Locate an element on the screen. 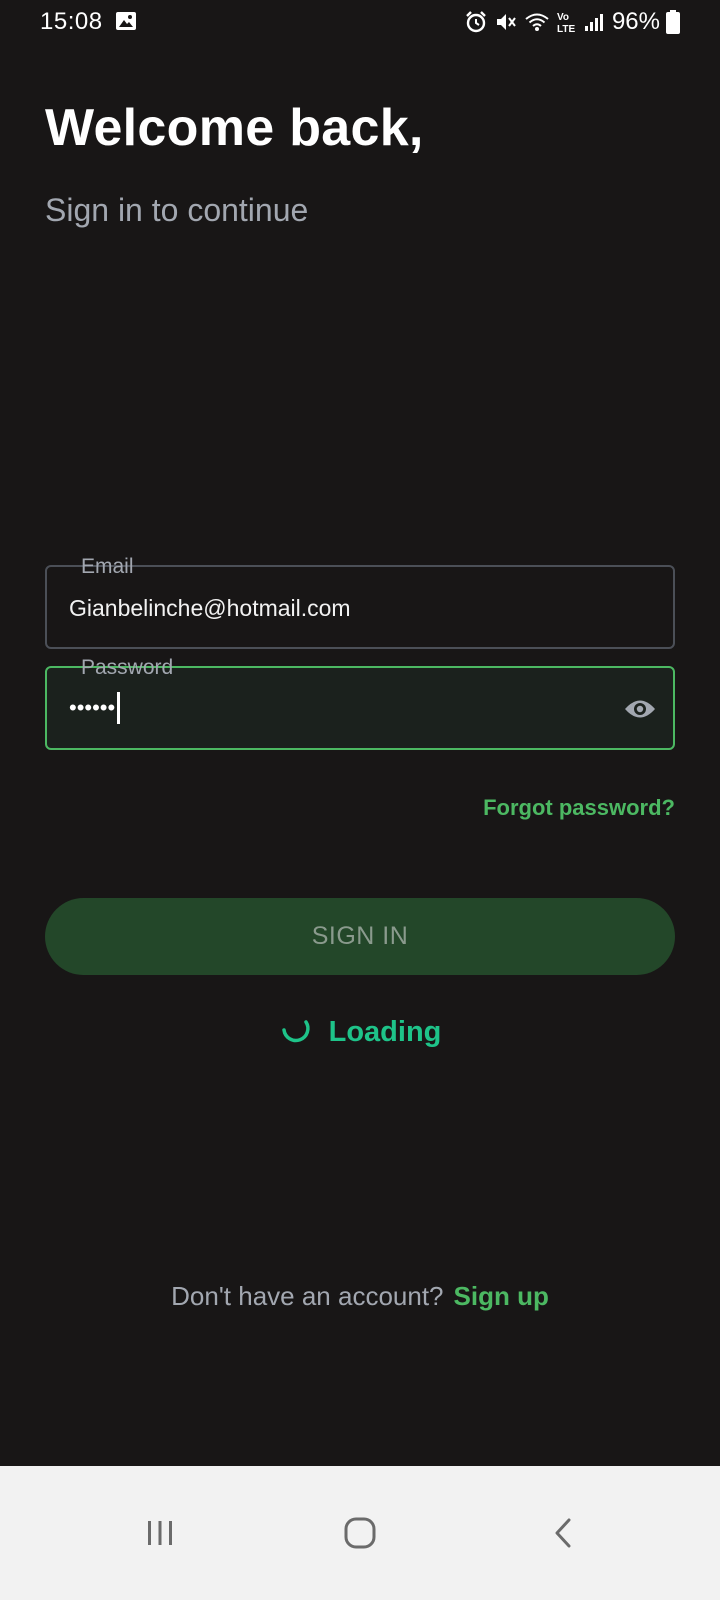  recents-icon is located at coordinates (160, 1533).